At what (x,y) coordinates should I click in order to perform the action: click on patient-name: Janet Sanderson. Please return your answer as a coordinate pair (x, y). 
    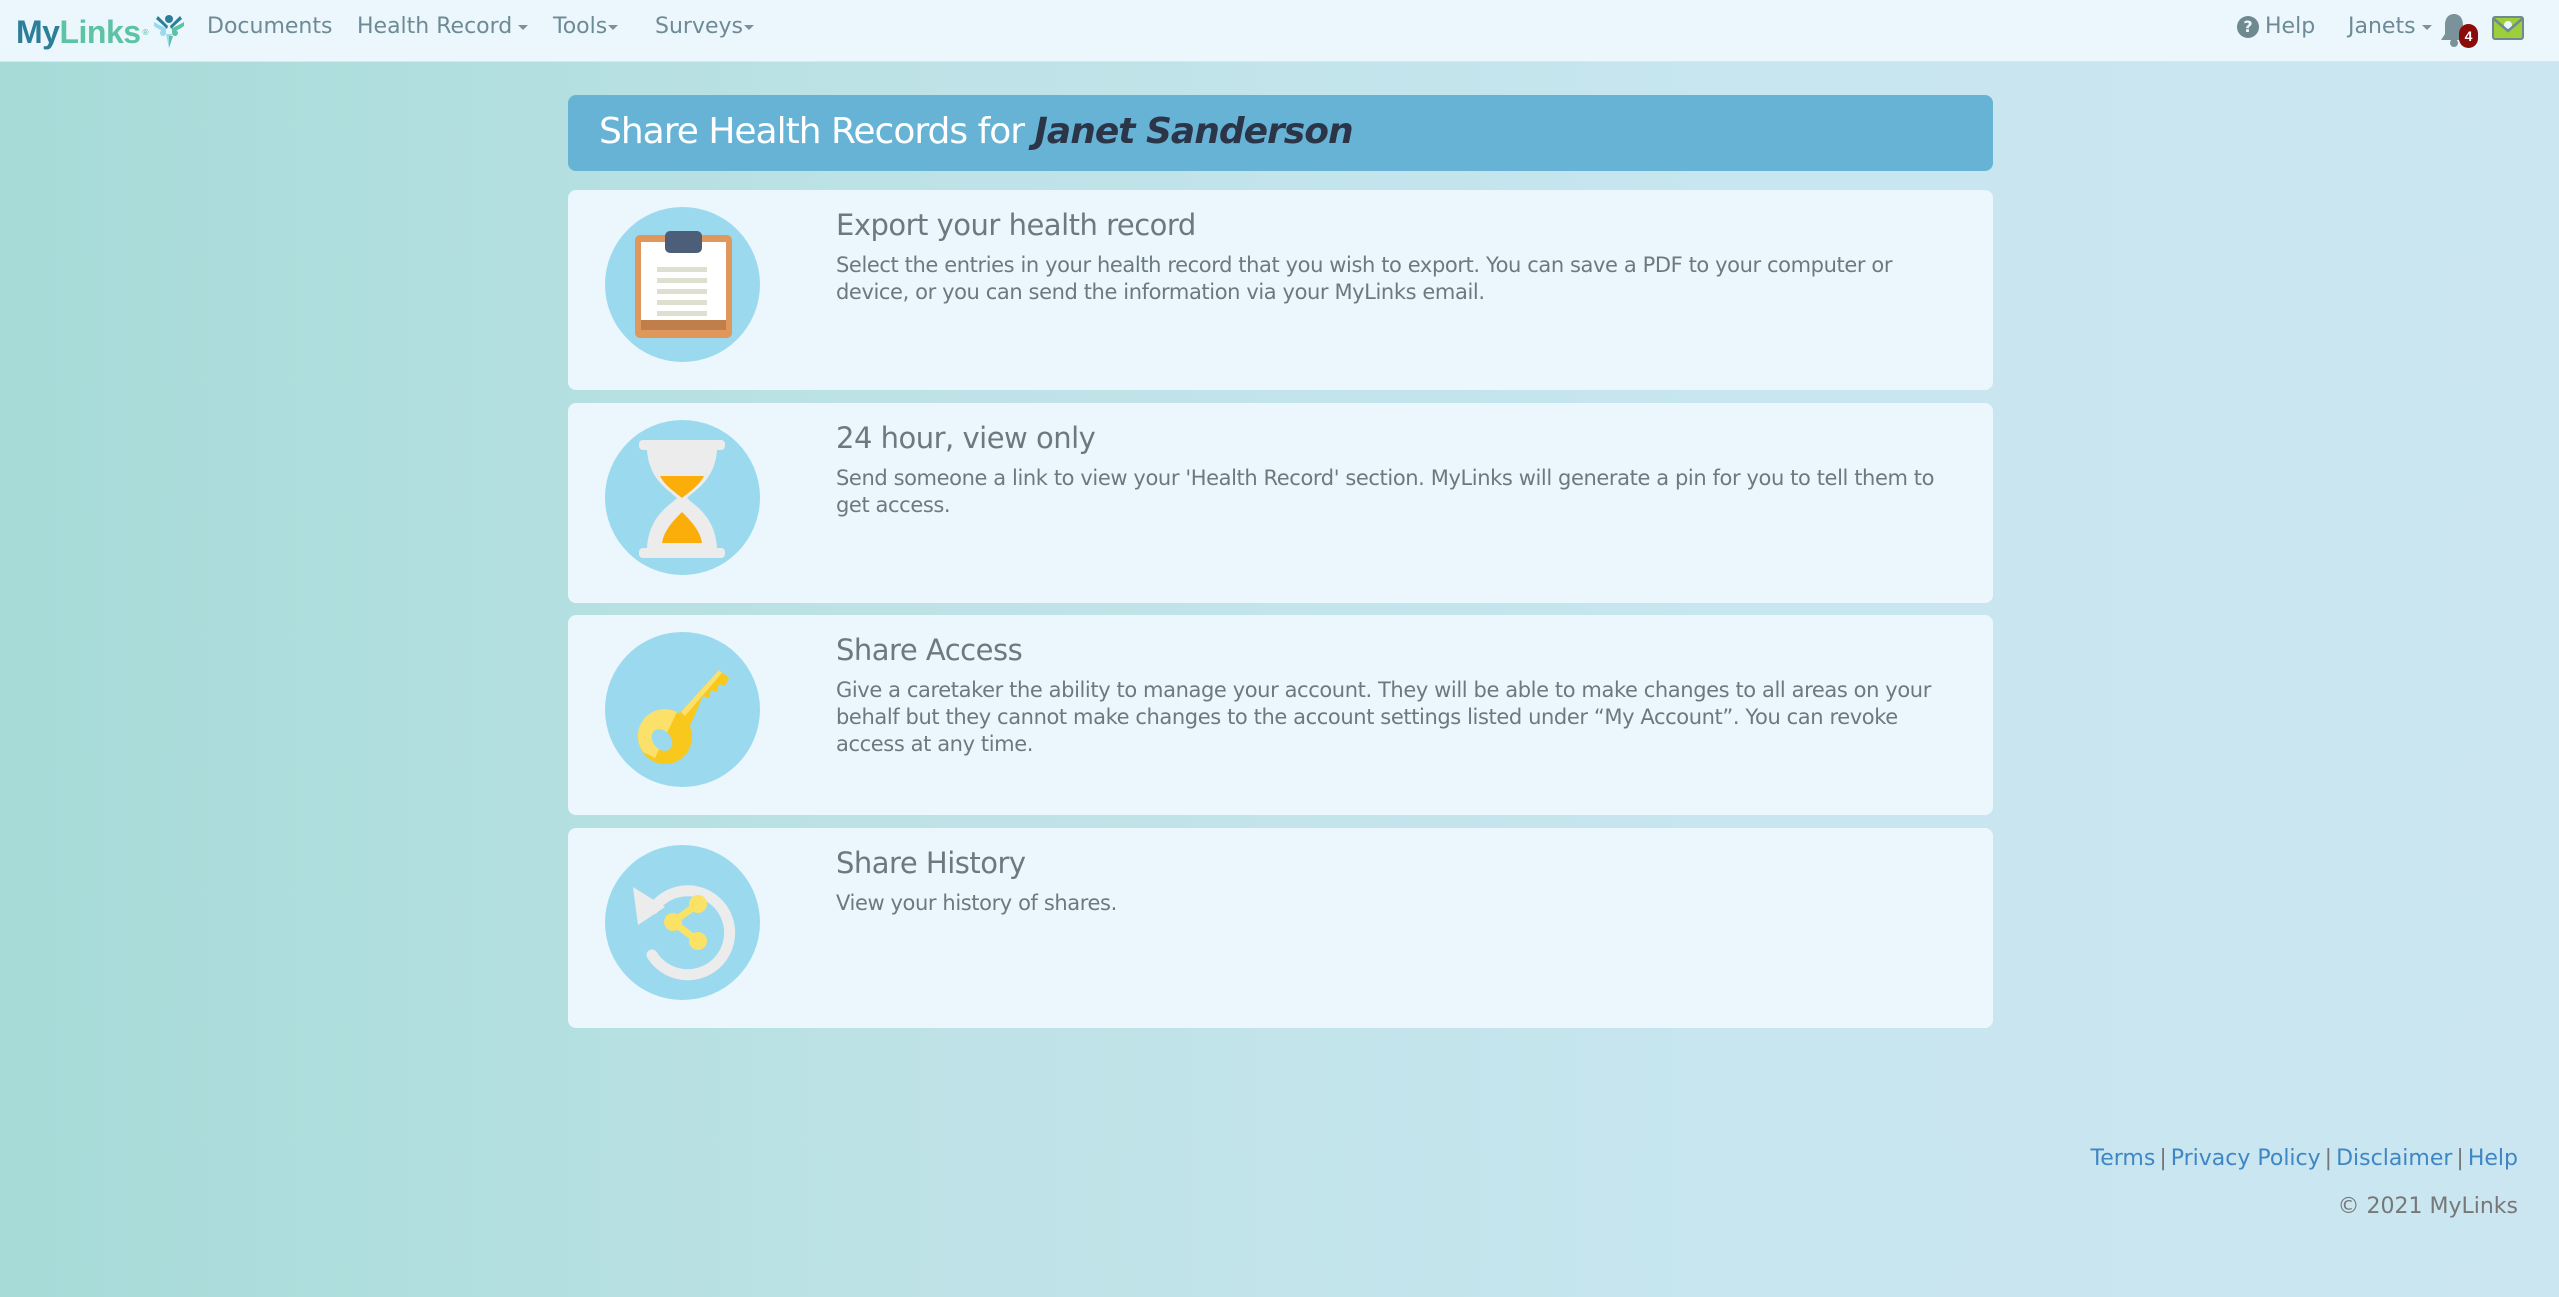
    Looking at the image, I should click on (1194, 131).